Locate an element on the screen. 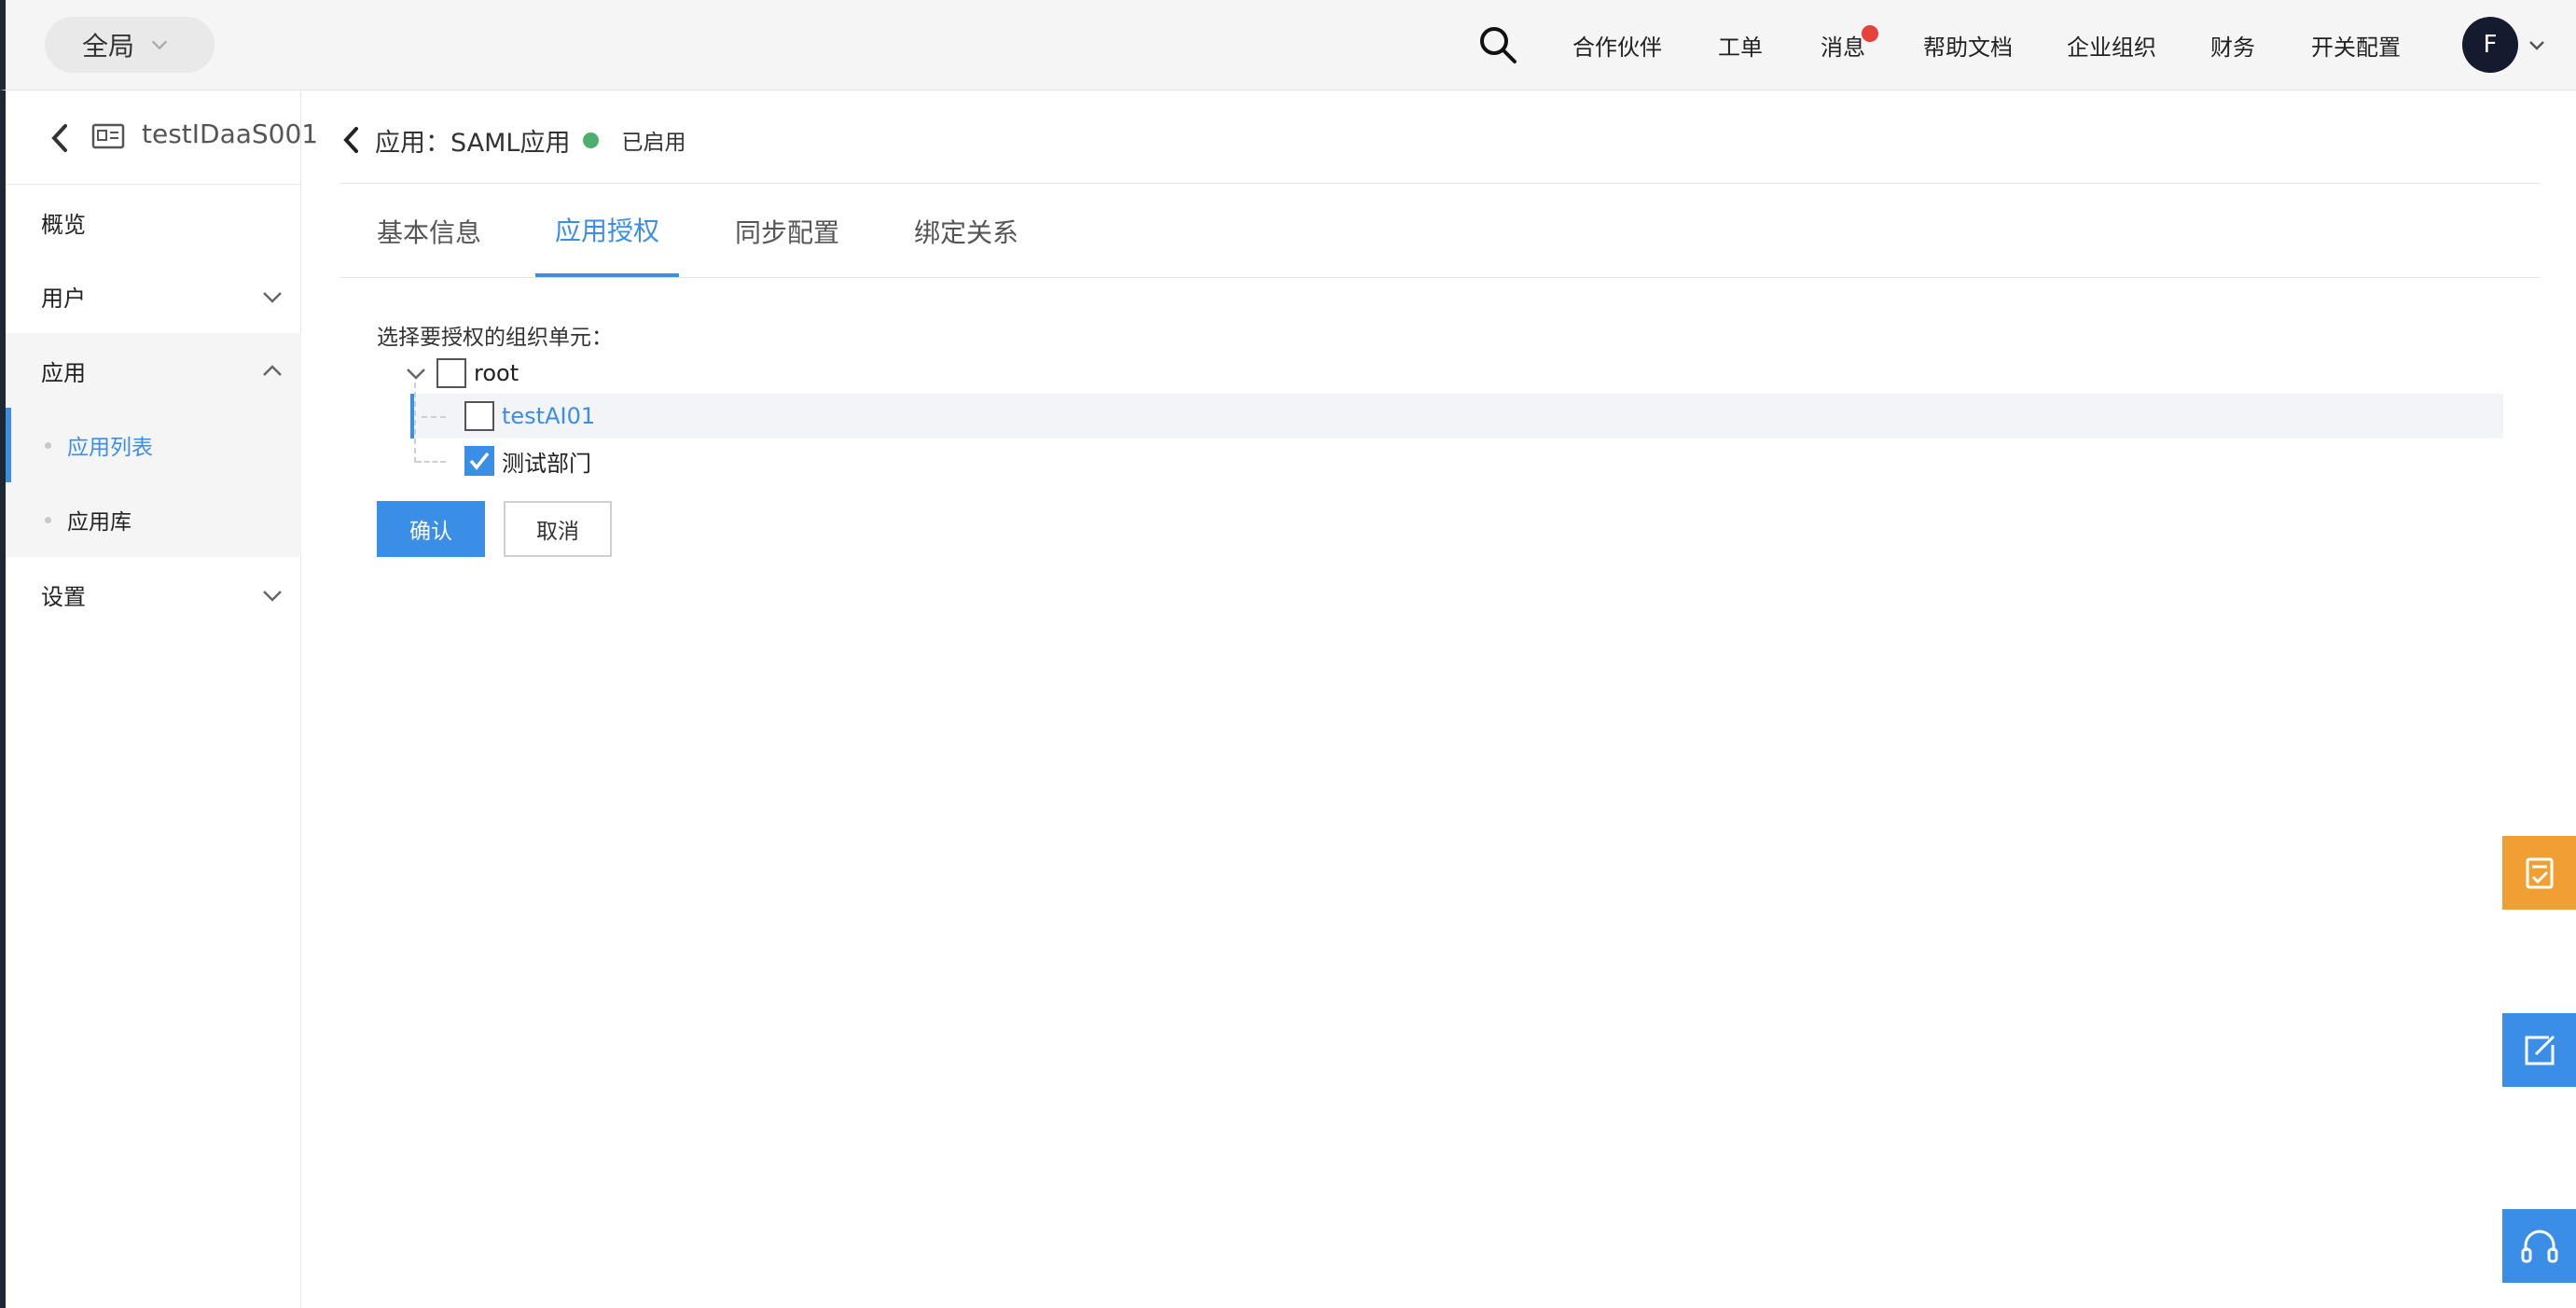 This screenshot has width=2576, height=1308. tree-node-root: root is located at coordinates (462, 373).